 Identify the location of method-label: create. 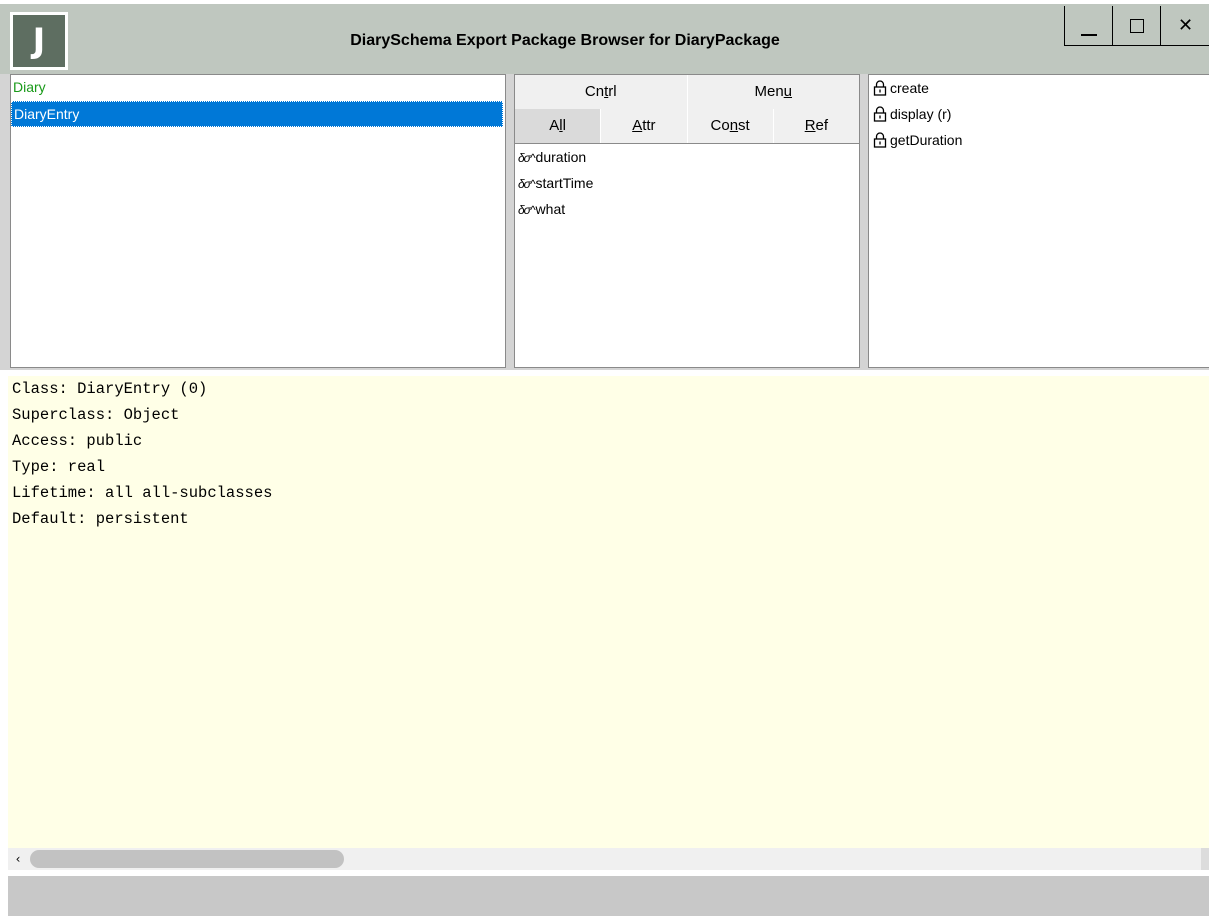
(909, 88).